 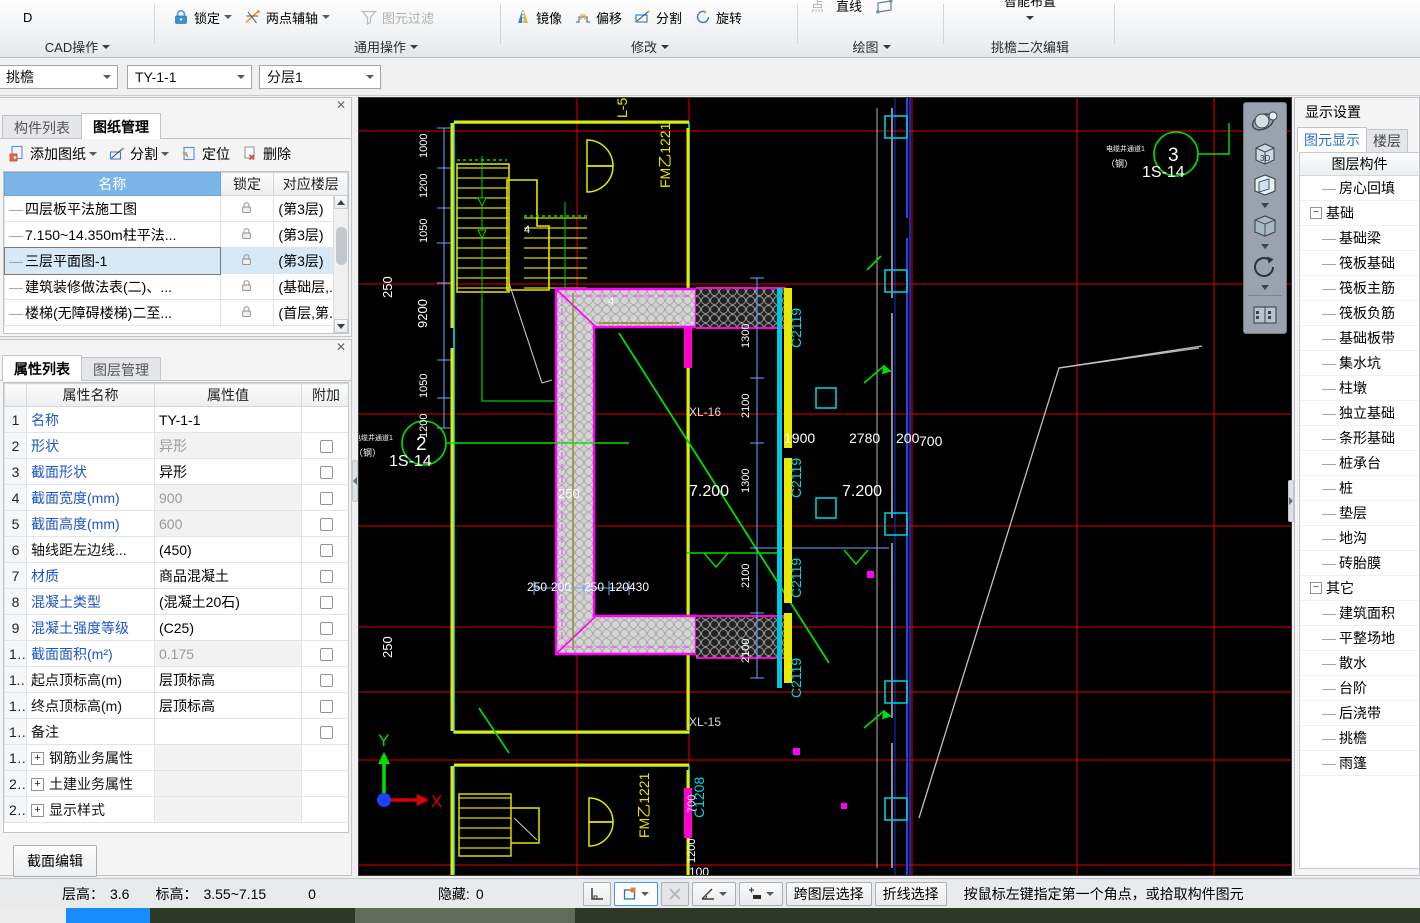 What do you see at coordinates (310, 184) in the screenshot?
I see `column-header-floor: 对应楼层` at bounding box center [310, 184].